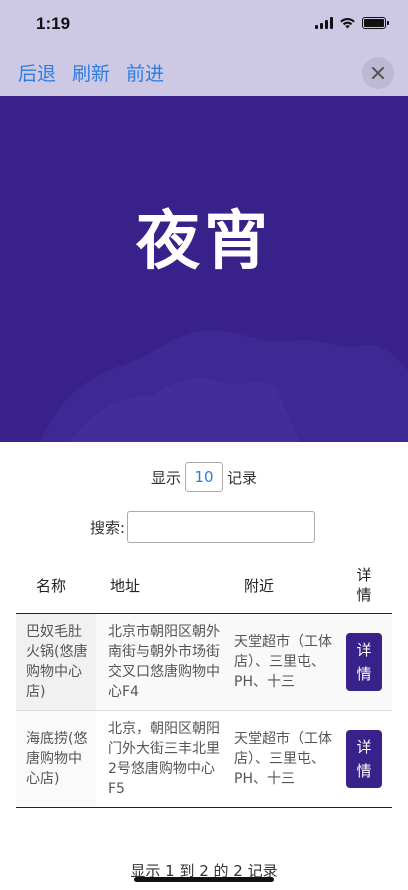 The image size is (408, 890). Describe the element at coordinates (37, 72) in the screenshot. I see `back-button: 后退` at that location.